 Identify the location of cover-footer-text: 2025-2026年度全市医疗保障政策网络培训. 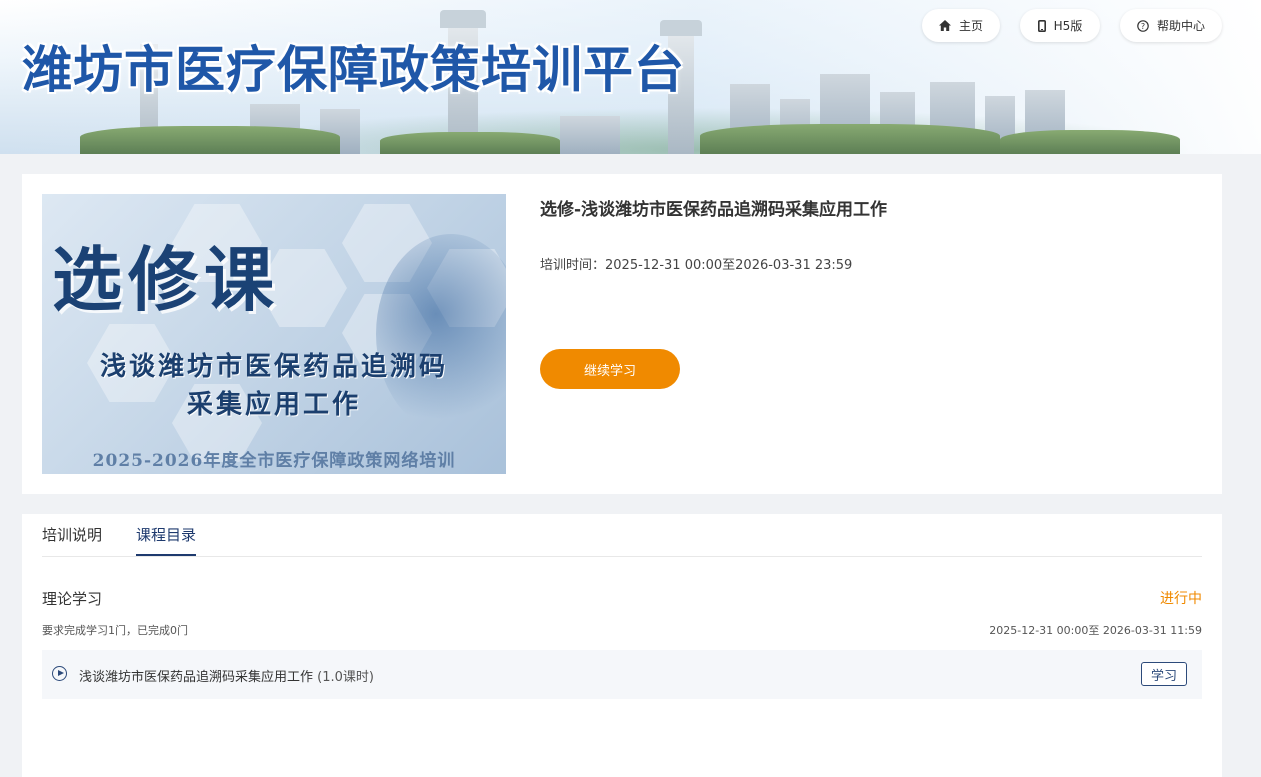
(274, 461).